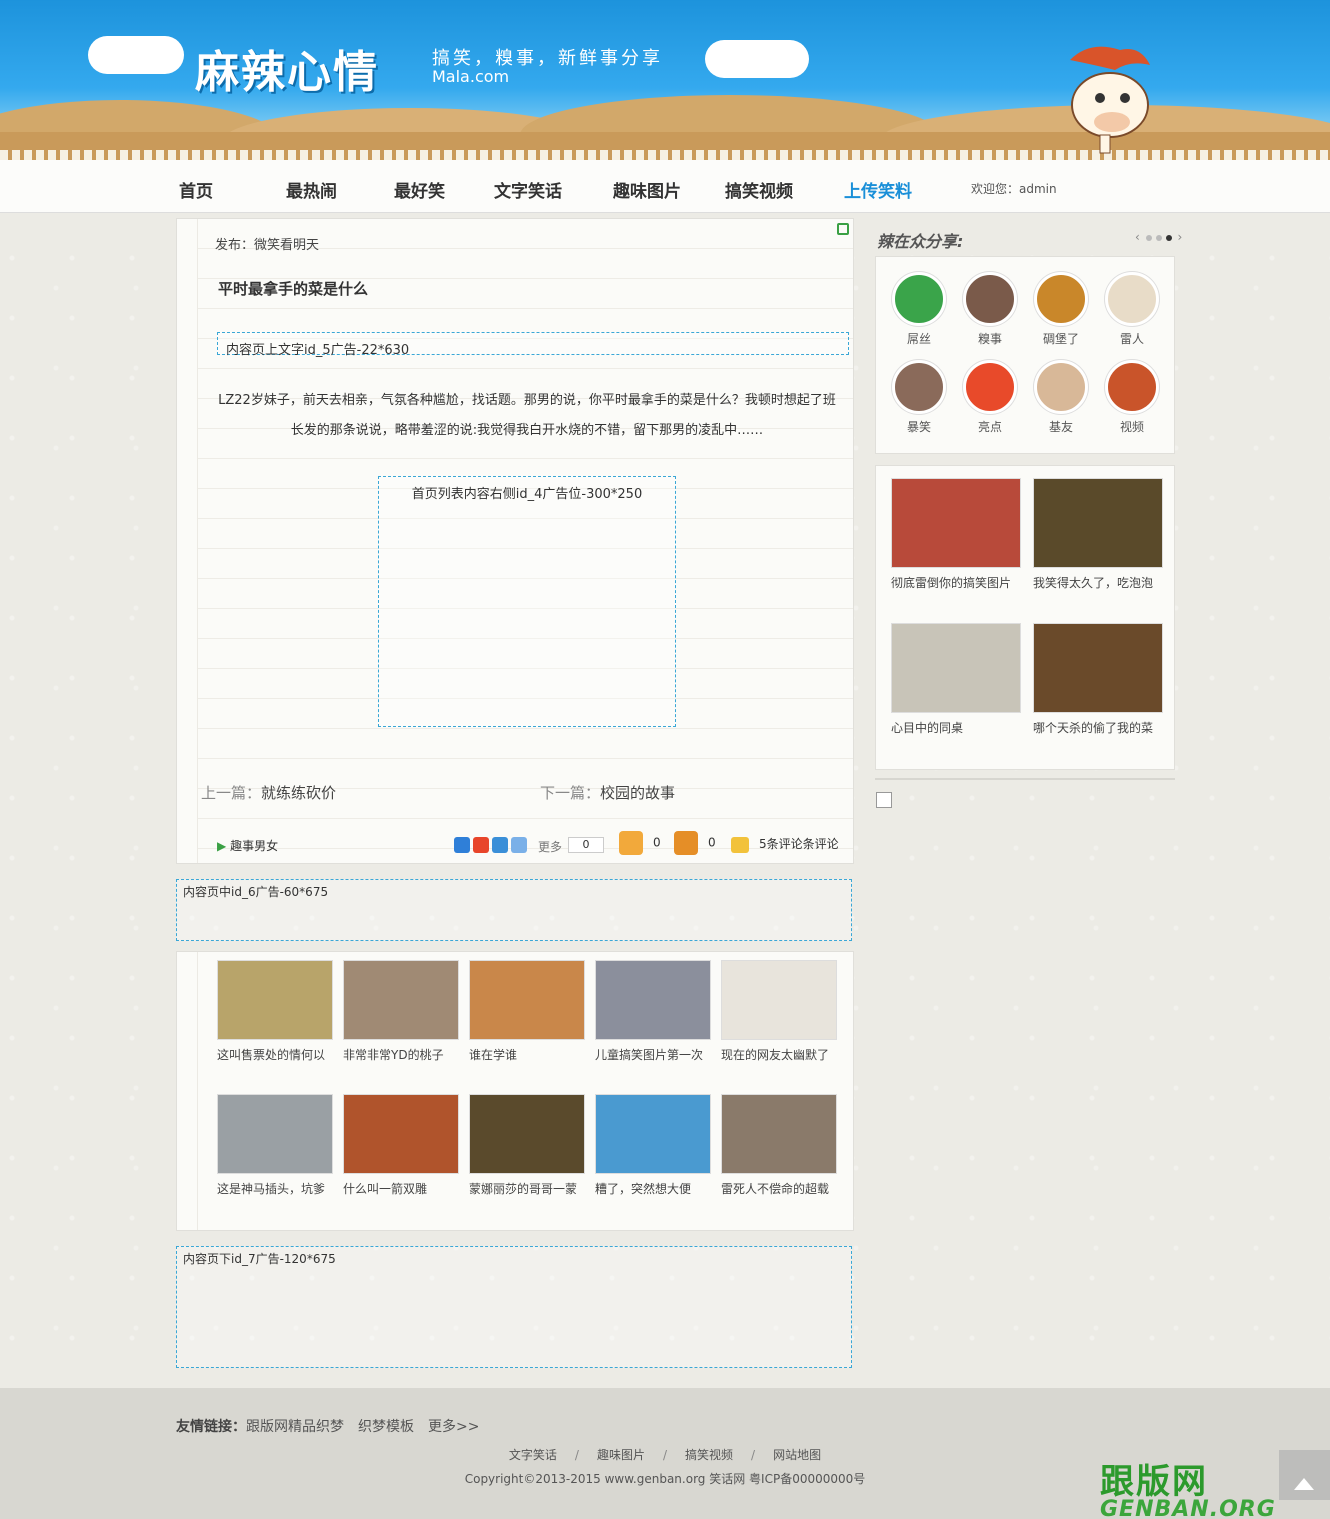 The width and height of the screenshot is (1330, 1519). Describe the element at coordinates (275, 1054) in the screenshot. I see `gallery-caption: 这叫售票处的情何以` at that location.